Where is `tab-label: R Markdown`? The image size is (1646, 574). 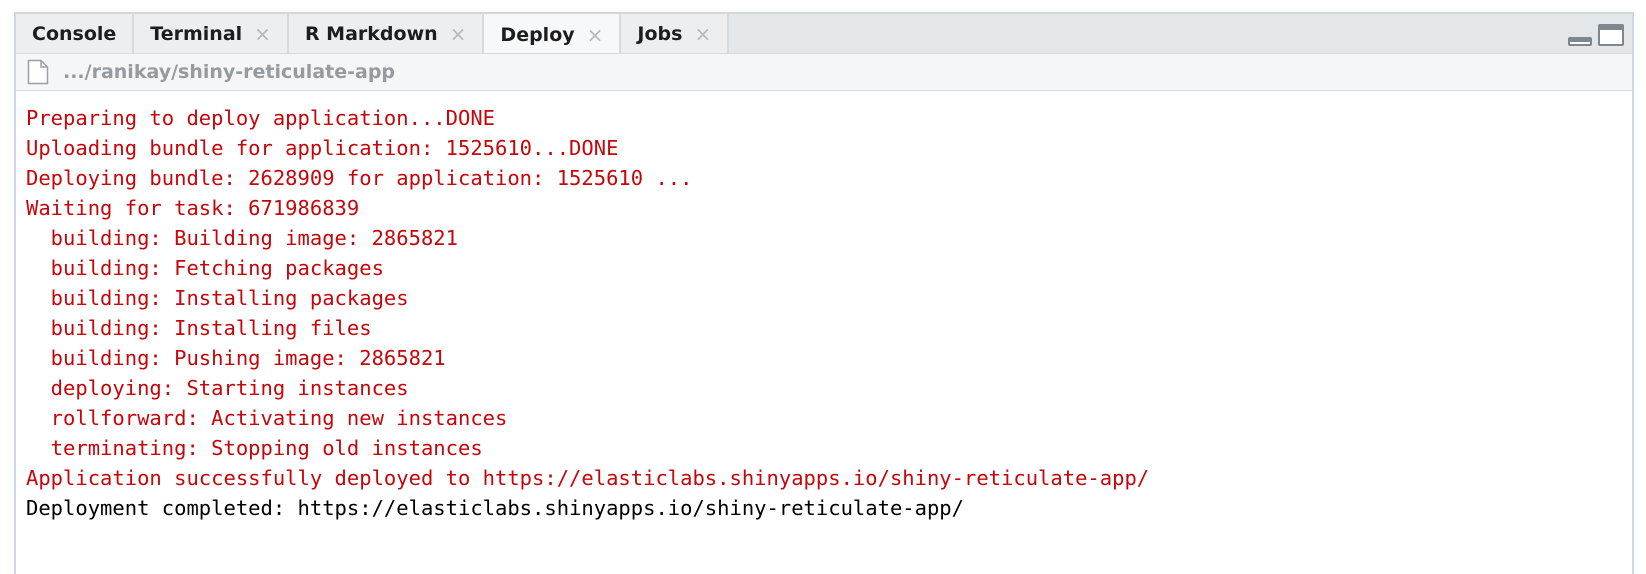
tab-label: R Markdown is located at coordinates (371, 33).